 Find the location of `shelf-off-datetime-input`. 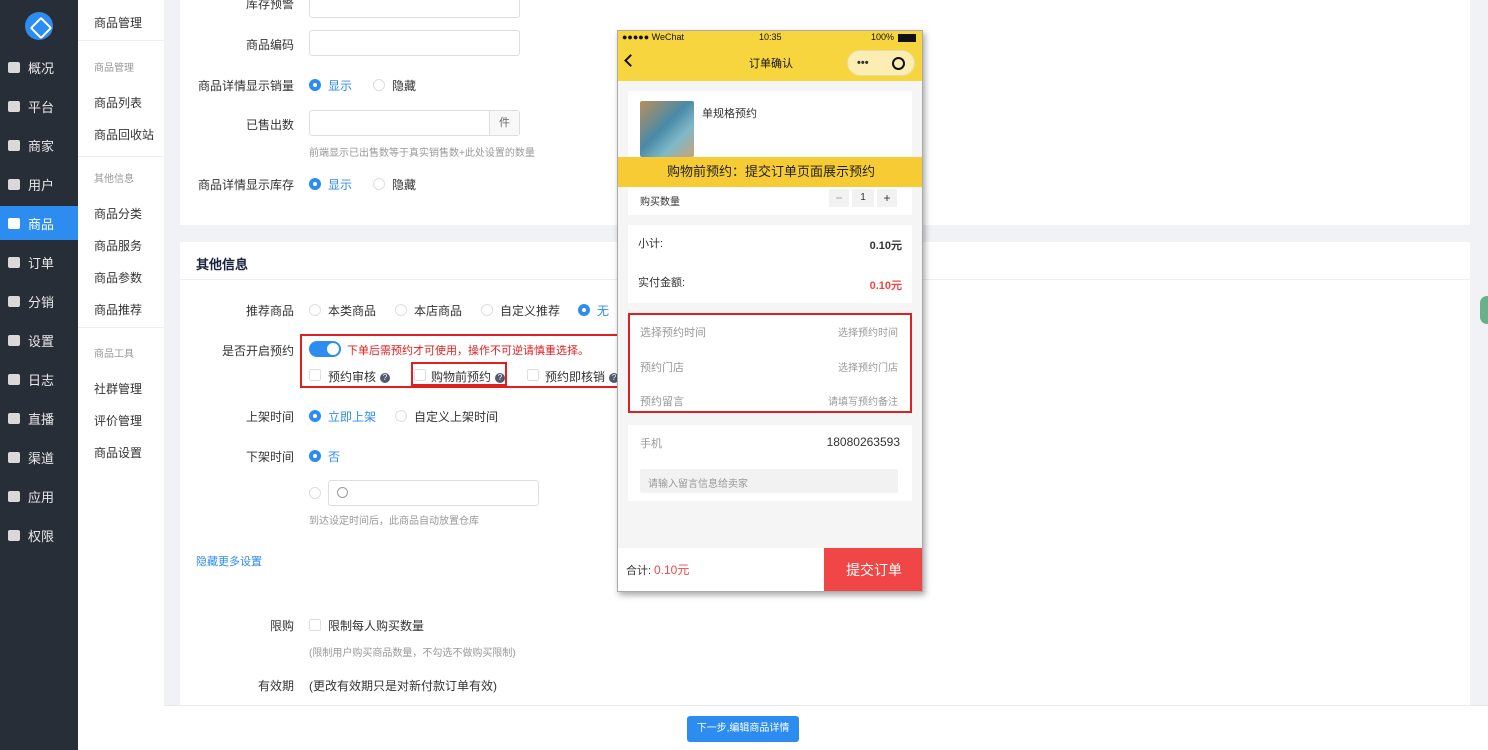

shelf-off-datetime-input is located at coordinates (433, 493).